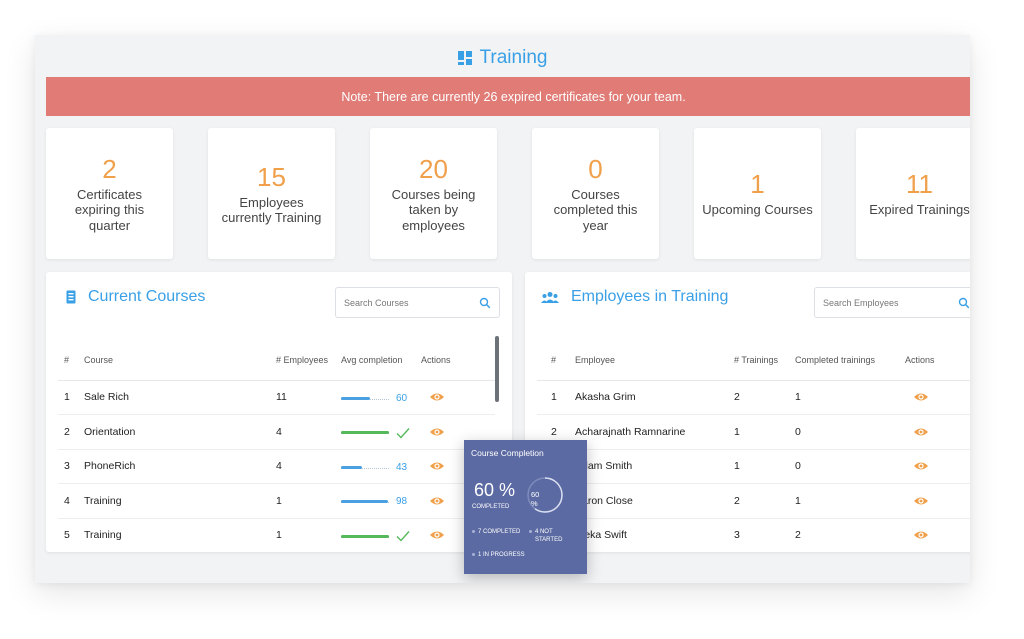 The width and height of the screenshot is (1024, 639). What do you see at coordinates (850, 360) in the screenshot?
I see `column-header: Completed trainings` at bounding box center [850, 360].